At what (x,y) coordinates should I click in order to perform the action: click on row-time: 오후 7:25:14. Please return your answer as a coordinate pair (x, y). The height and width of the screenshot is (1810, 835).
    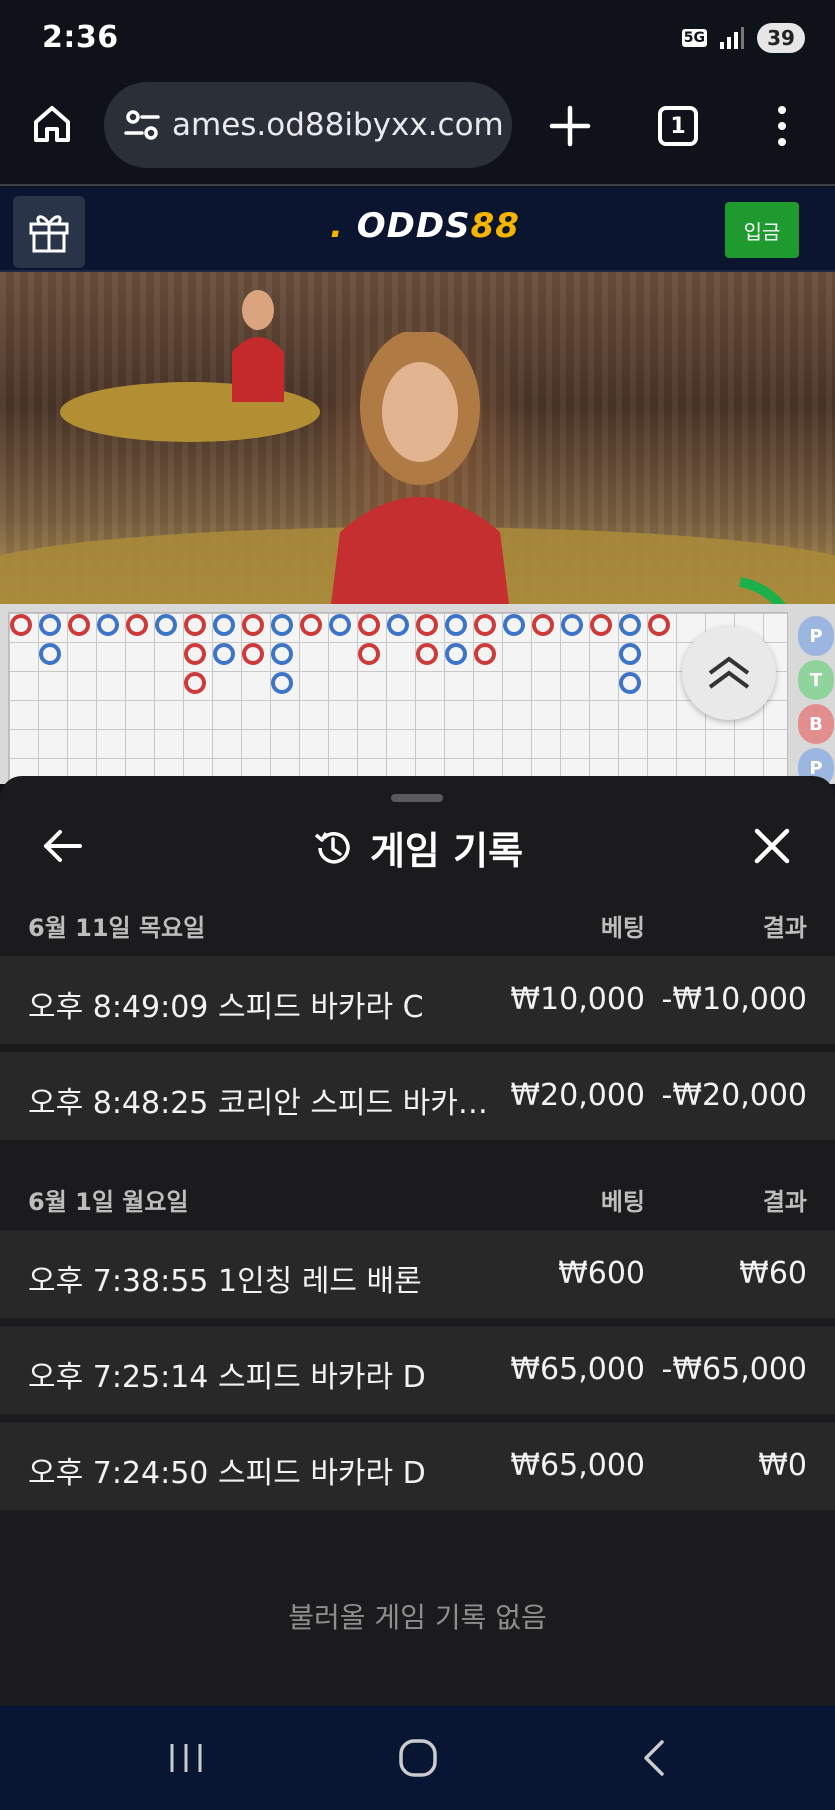
    Looking at the image, I should click on (118, 1377).